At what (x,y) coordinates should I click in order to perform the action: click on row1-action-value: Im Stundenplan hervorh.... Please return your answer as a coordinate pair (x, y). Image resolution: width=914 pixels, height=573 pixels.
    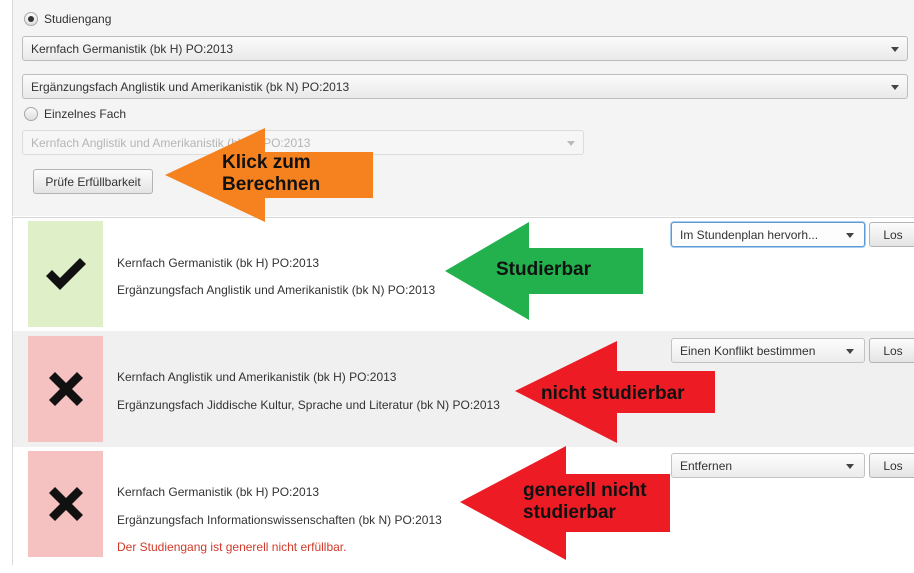
    Looking at the image, I should click on (749, 234).